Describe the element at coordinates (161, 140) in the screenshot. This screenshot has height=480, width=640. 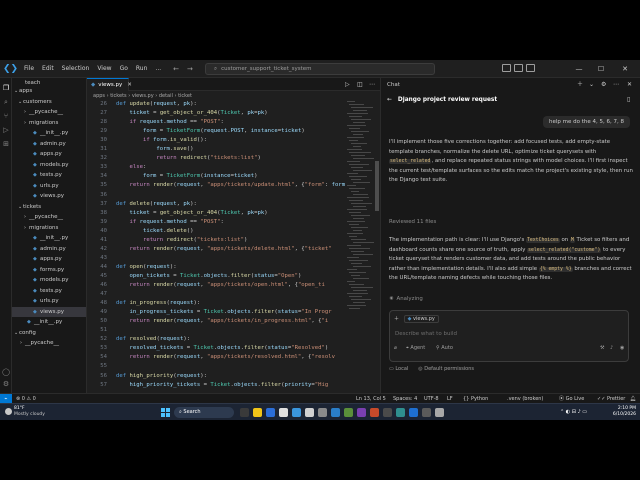
I see `code-line: if form.is_valid():` at that location.